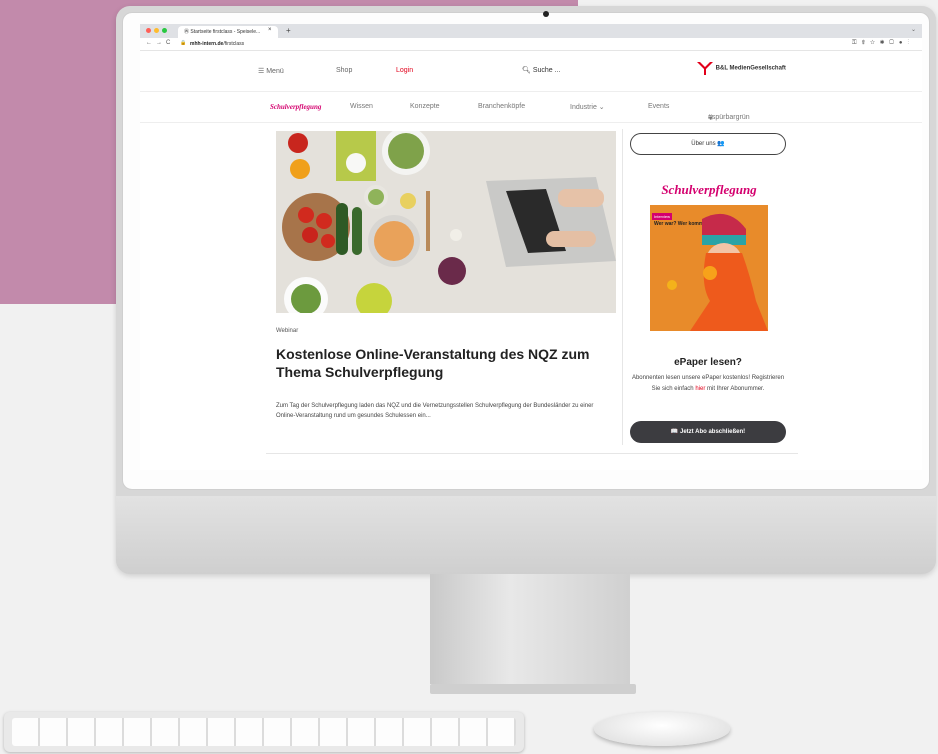 The image size is (938, 754). What do you see at coordinates (708, 432) in the screenshot?
I see `subscribe-button: 📖 Jetzt Abo abschließen!` at bounding box center [708, 432].